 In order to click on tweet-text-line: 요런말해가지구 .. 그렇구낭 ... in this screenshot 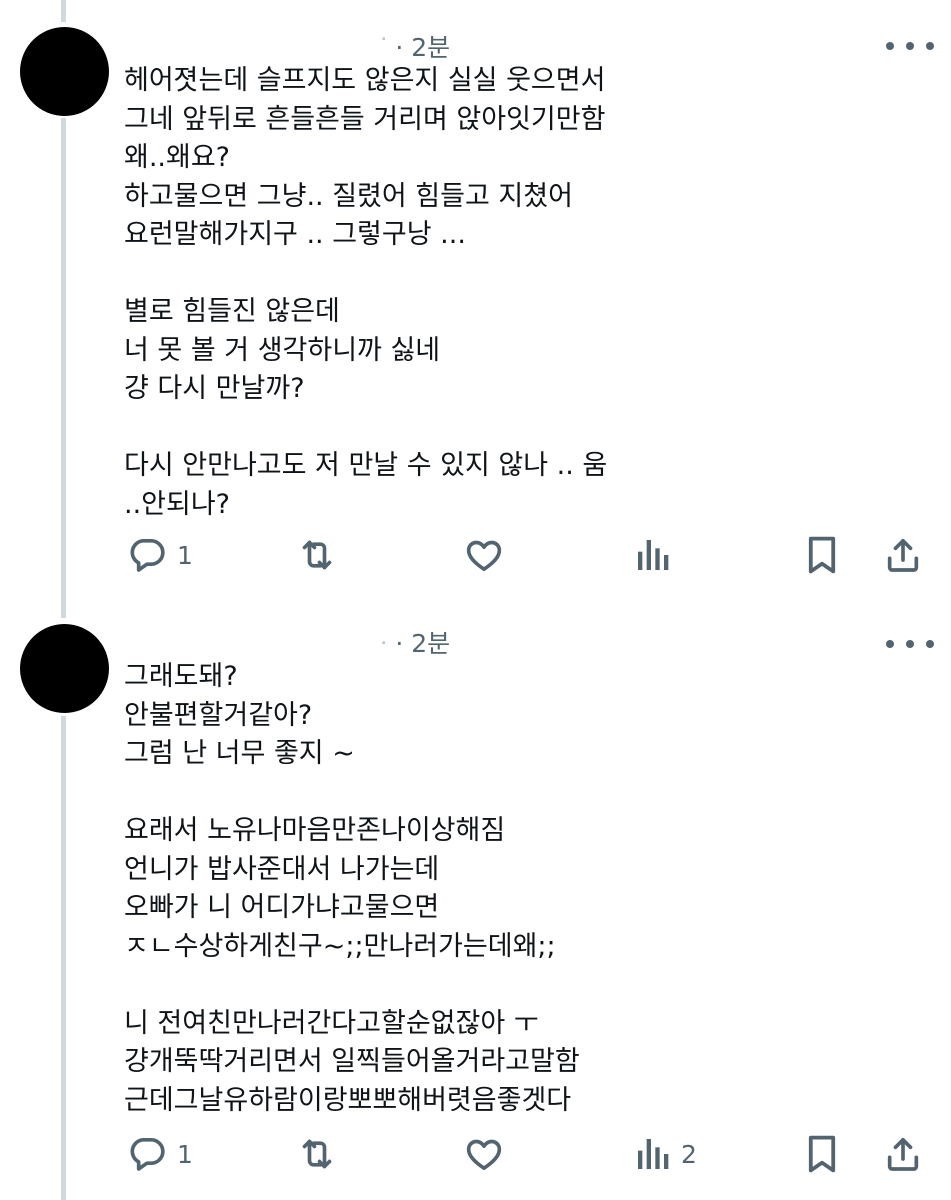, I will do `click(295, 234)`.